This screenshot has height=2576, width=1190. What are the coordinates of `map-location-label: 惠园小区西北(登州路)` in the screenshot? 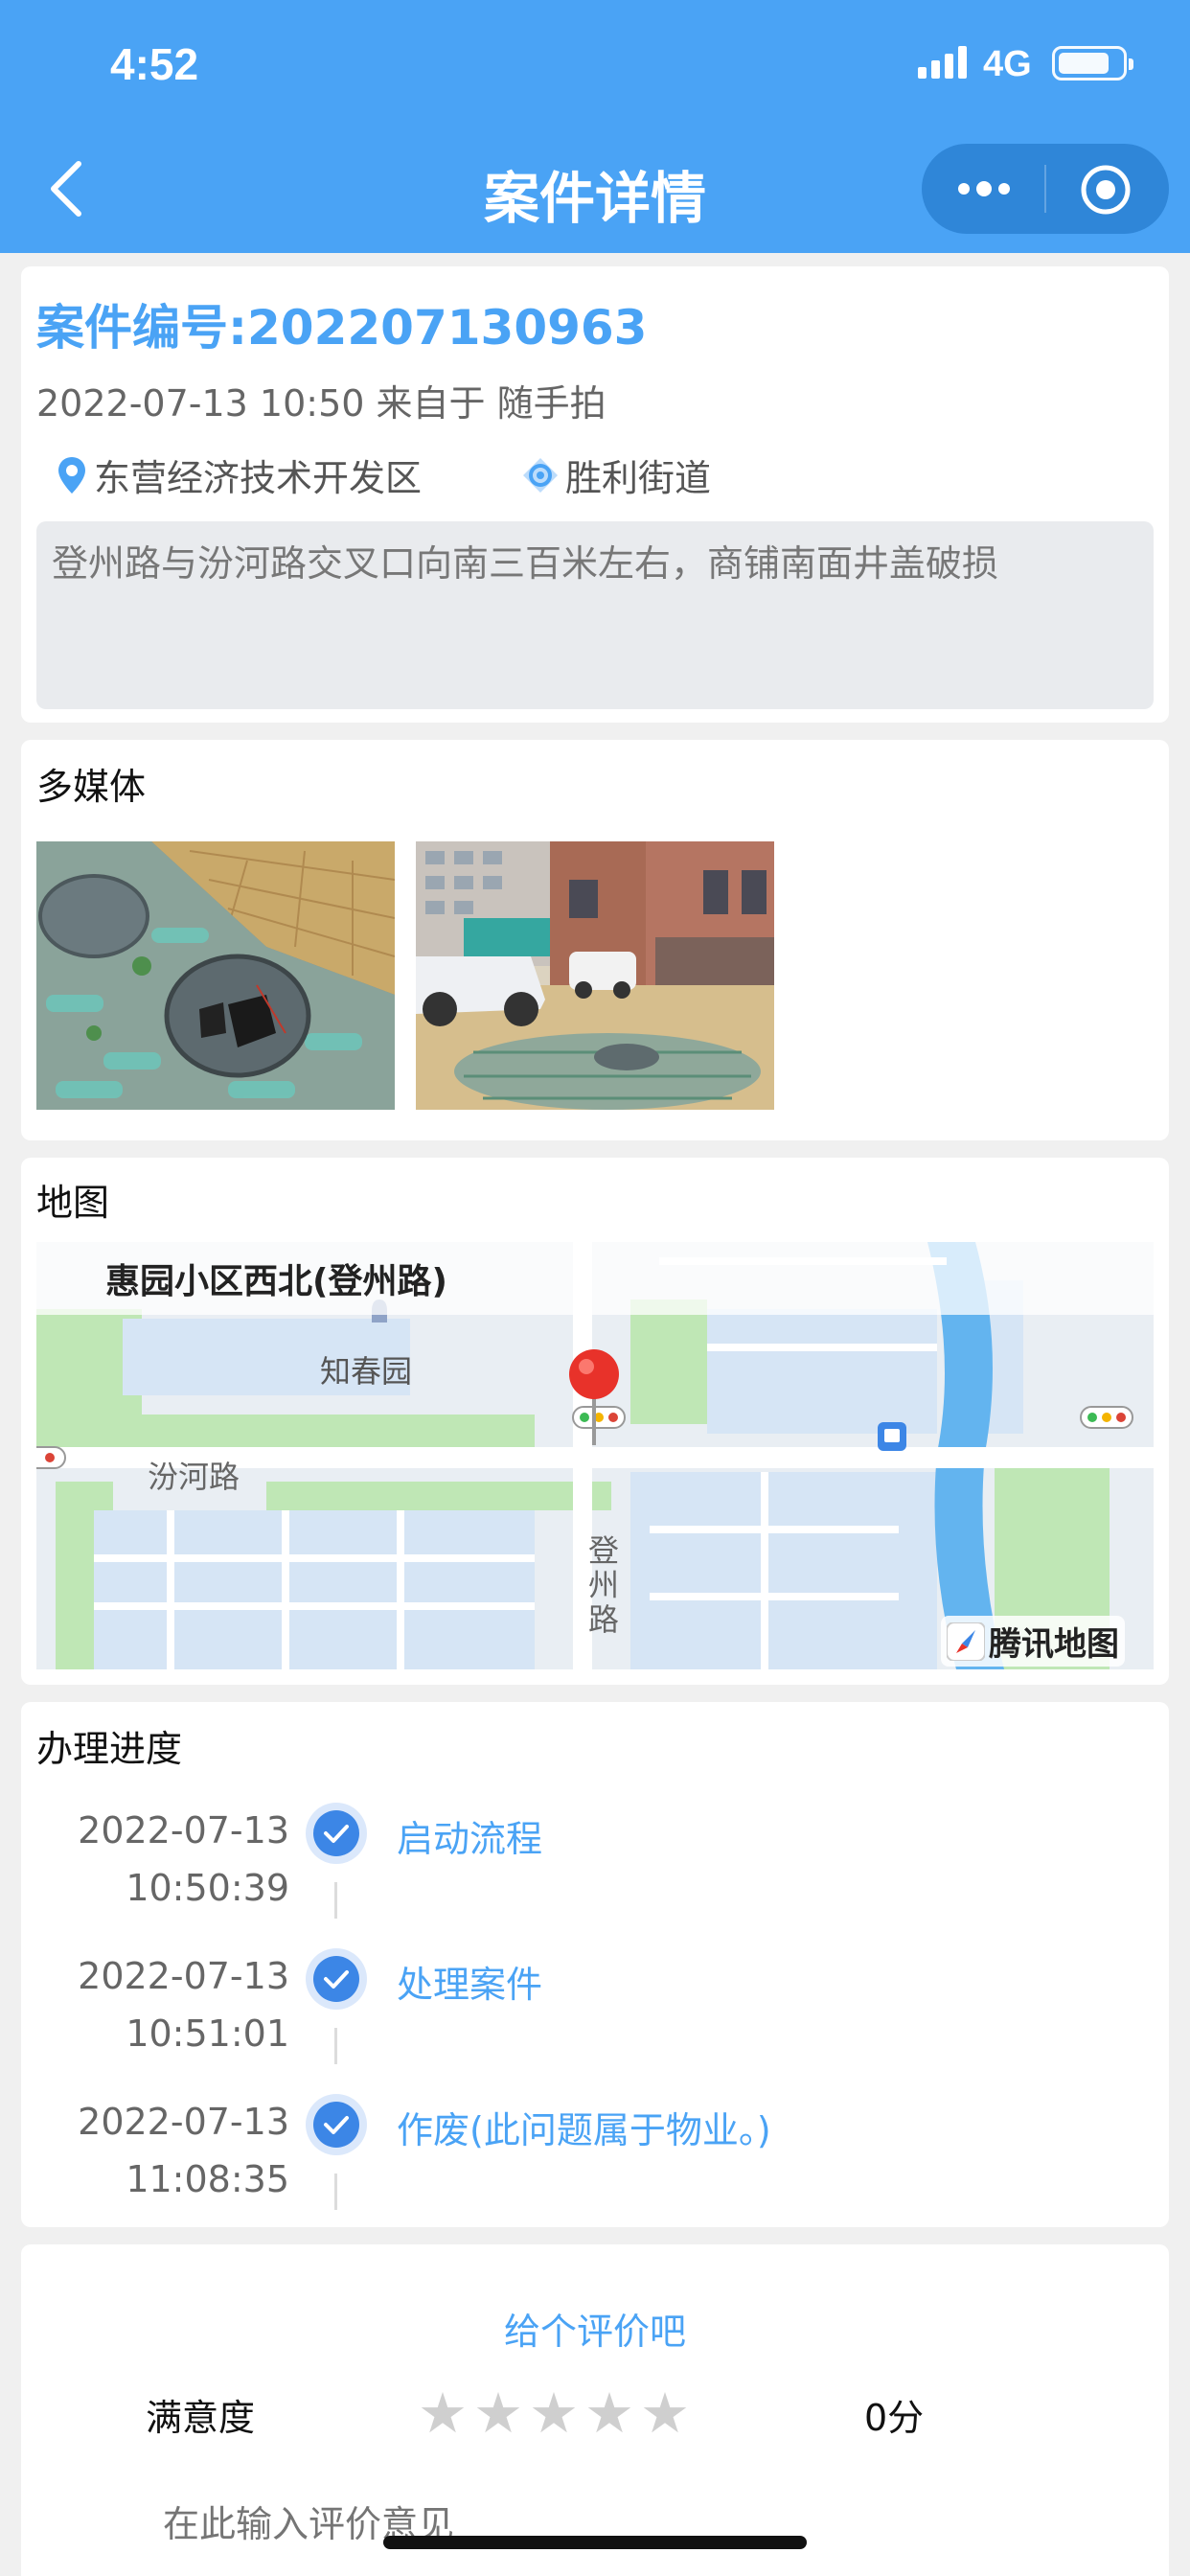 It's located at (276, 1281).